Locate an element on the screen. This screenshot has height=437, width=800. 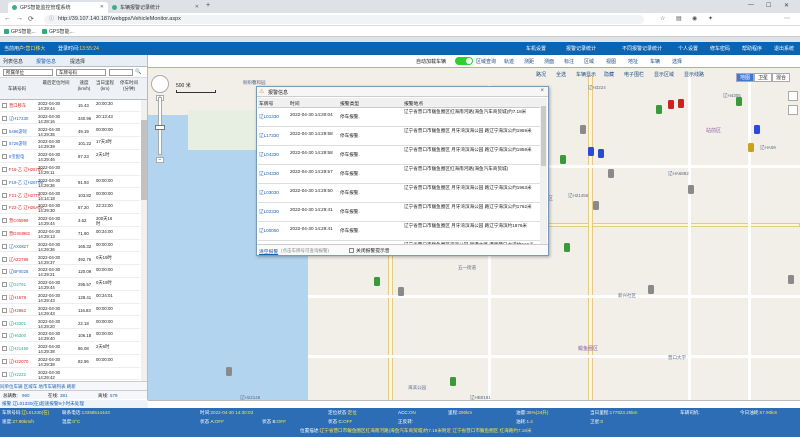
vehicle-plate: 辽AZ2798 is located at coordinates (18, 259).